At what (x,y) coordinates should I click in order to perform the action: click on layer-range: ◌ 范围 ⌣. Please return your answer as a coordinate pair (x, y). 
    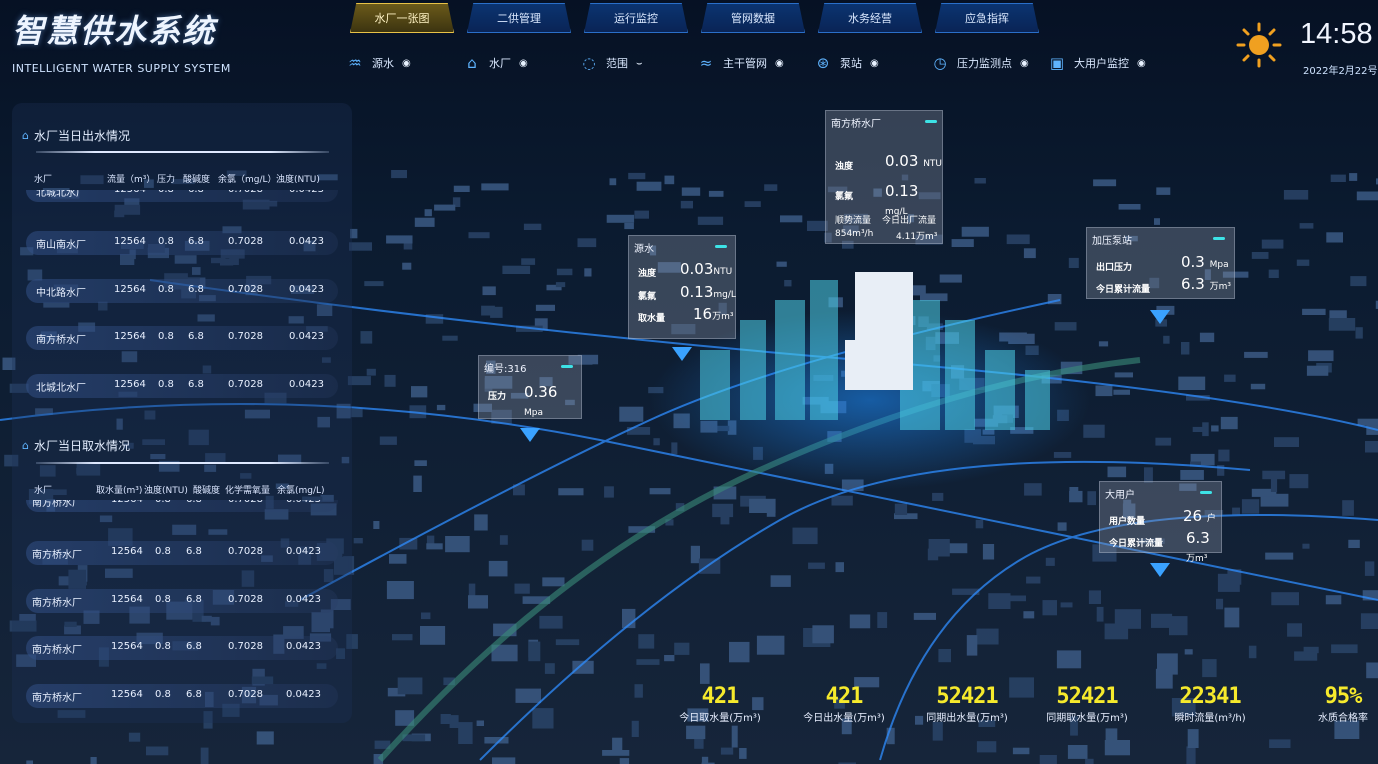
    Looking at the image, I should click on (638, 63).